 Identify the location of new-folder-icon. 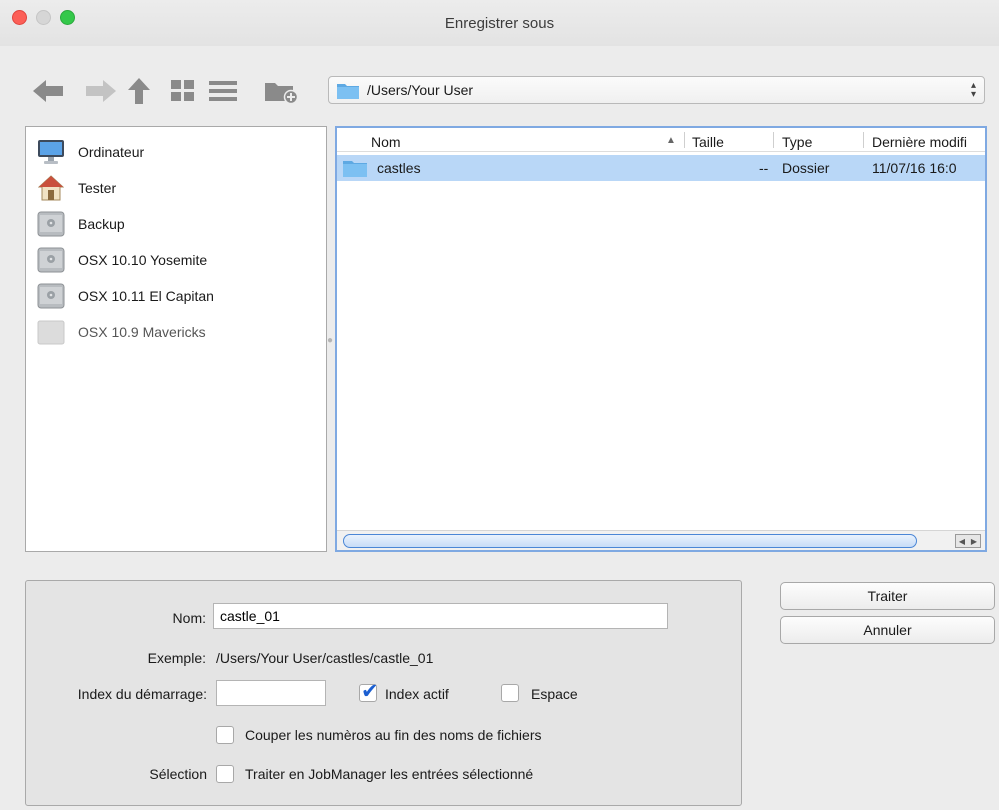
(281, 91).